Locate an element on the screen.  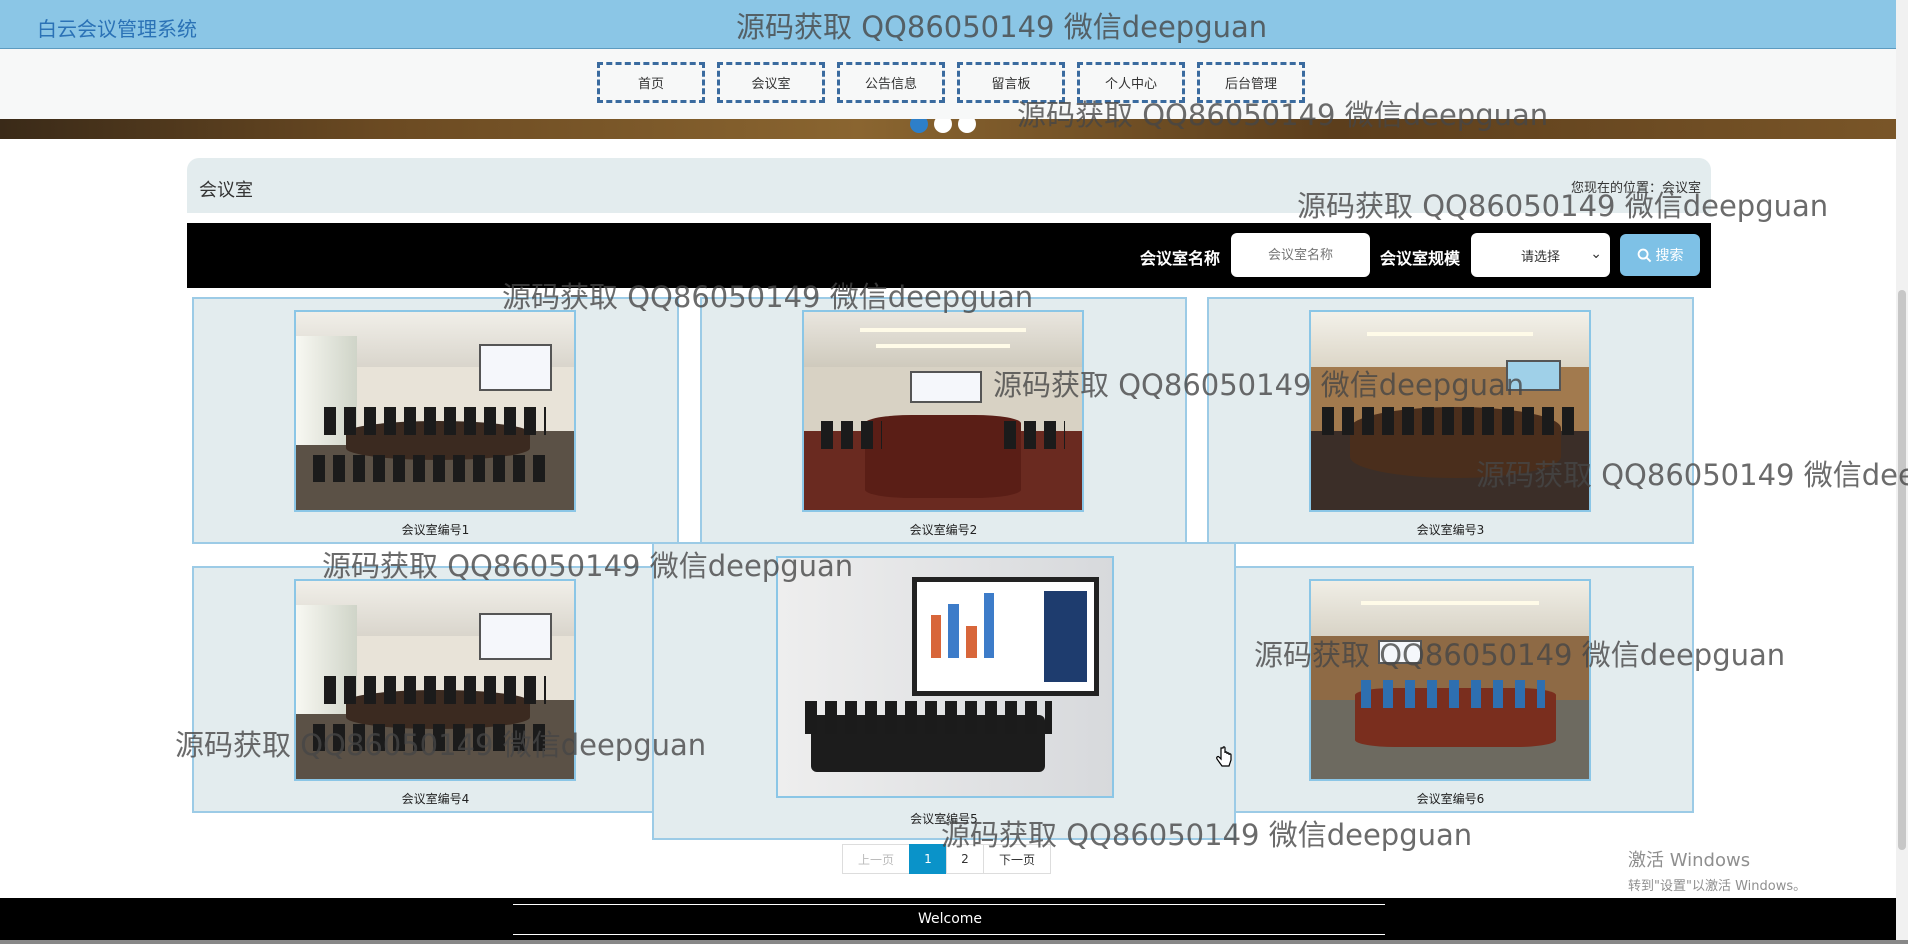
page-title: 会议室 is located at coordinates (226, 190).